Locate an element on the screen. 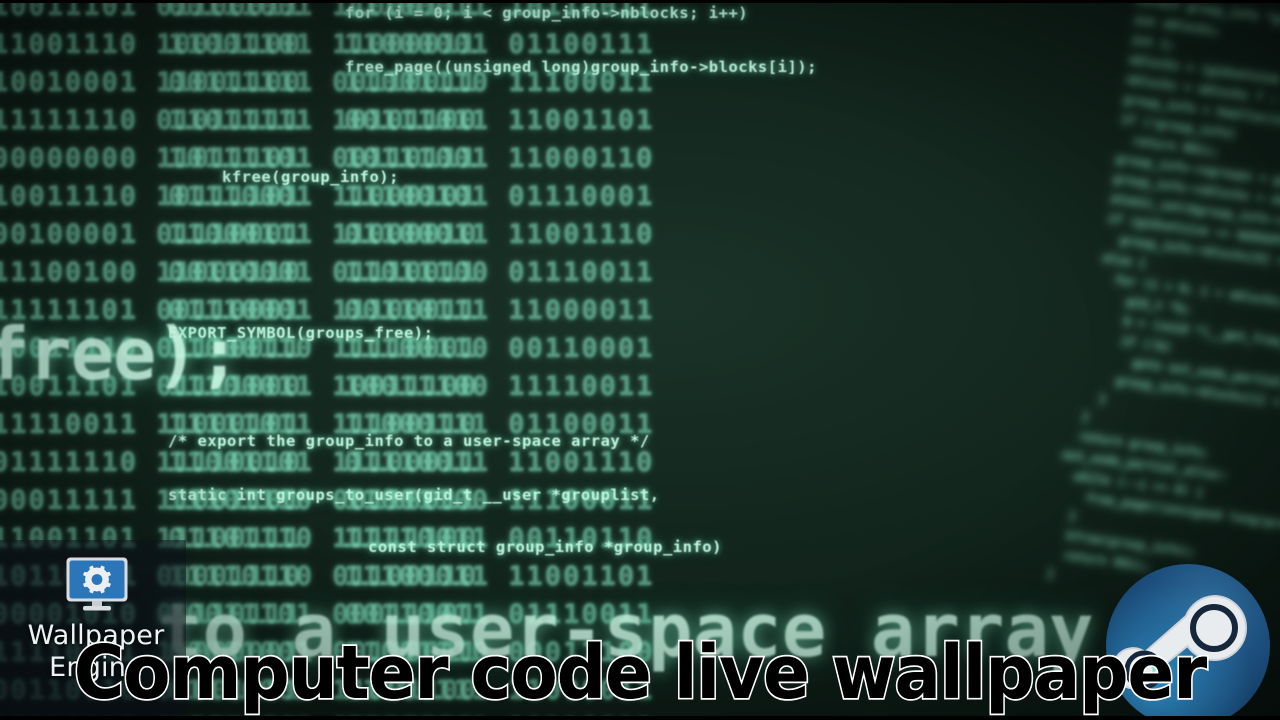 This screenshot has height=720, width=1280. ghost-text-free: free); is located at coordinates (120, 354).